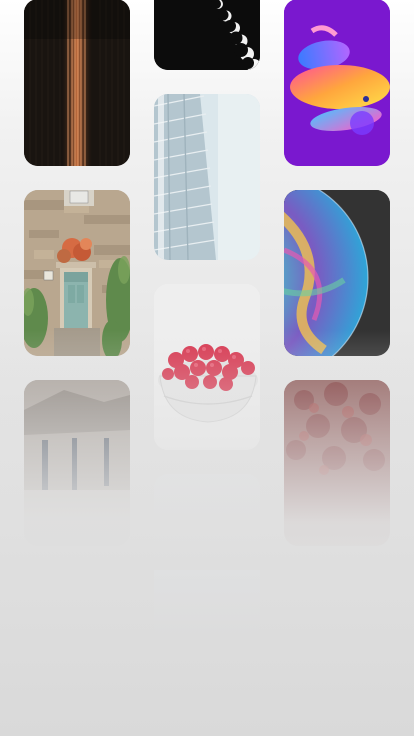  I want to click on wallpaper-thumbnail-raspberries, so click(207, 367).